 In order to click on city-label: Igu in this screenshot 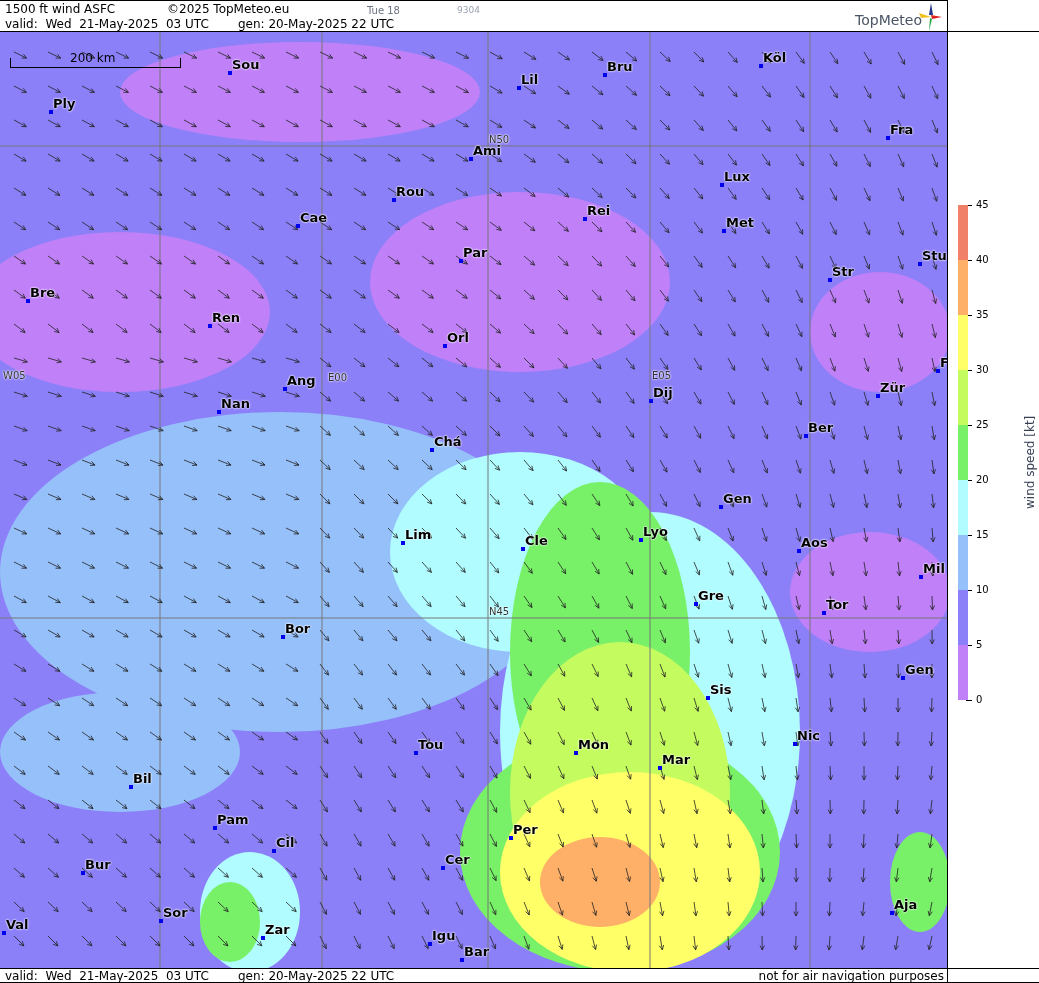, I will do `click(444, 935)`.